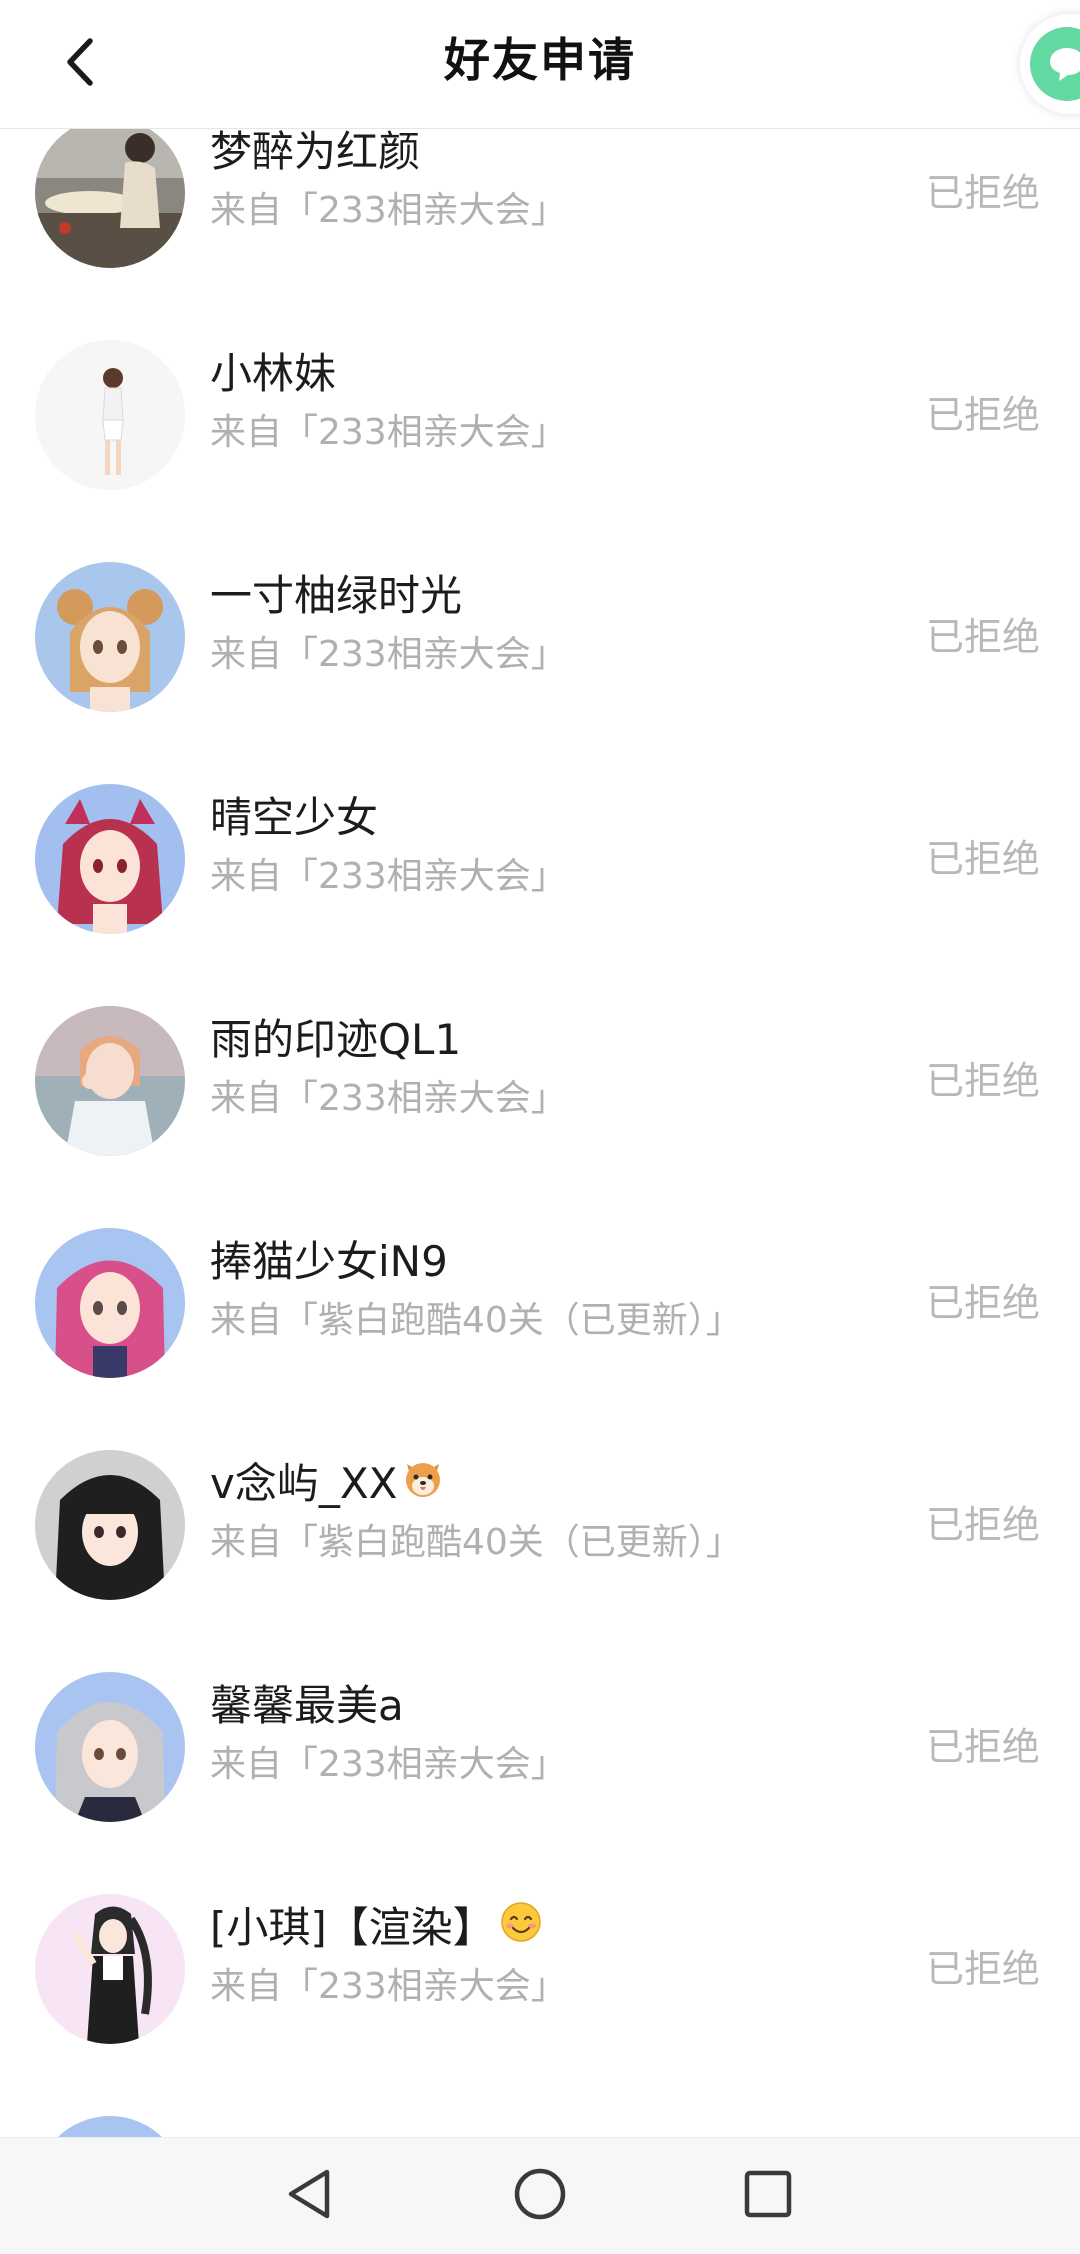 Image resolution: width=1080 pixels, height=2254 pixels. Describe the element at coordinates (540, 60) in the screenshot. I see `page-title: 好友申请` at that location.